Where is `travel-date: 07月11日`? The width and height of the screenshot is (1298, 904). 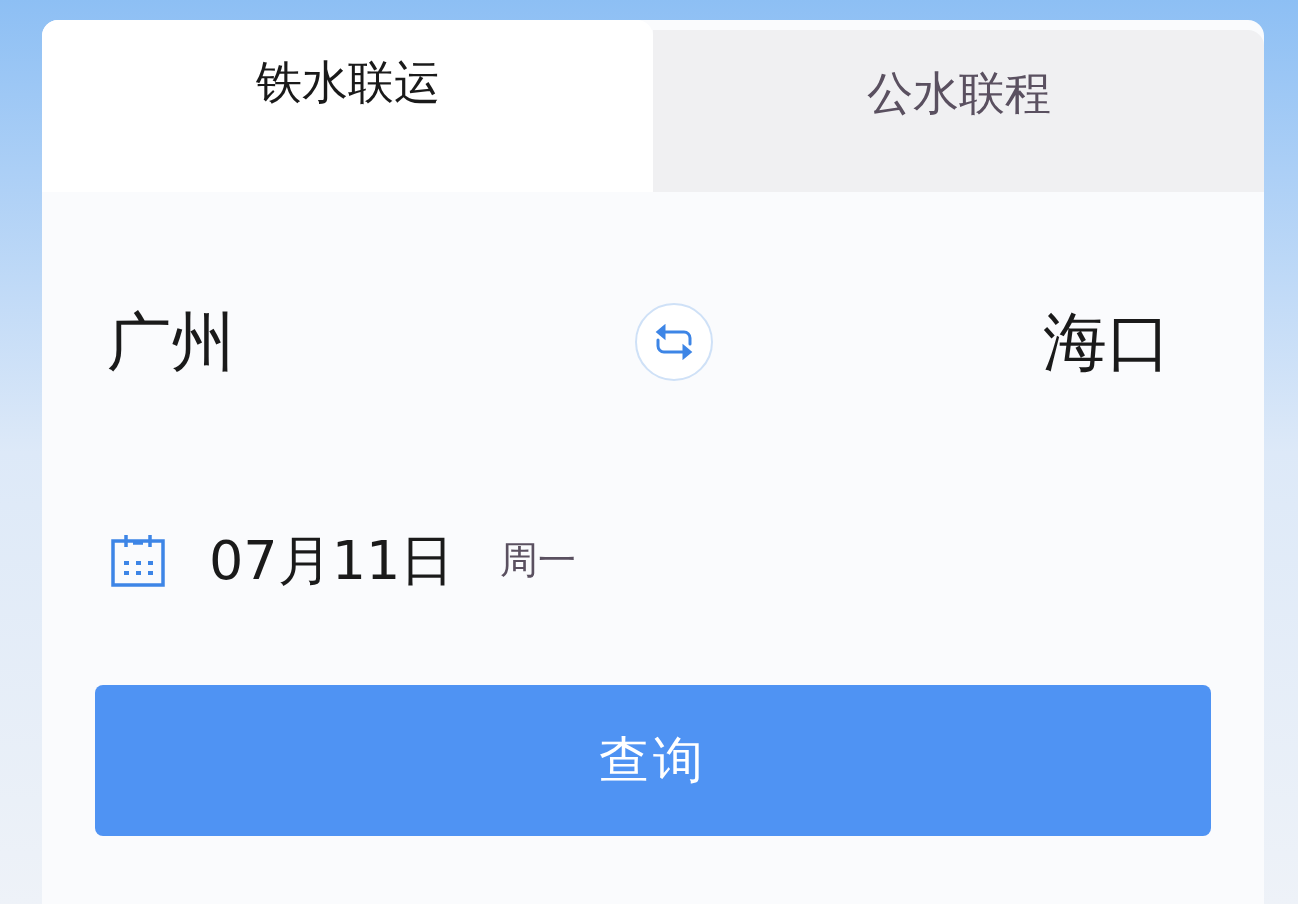 travel-date: 07月11日 is located at coordinates (332, 560).